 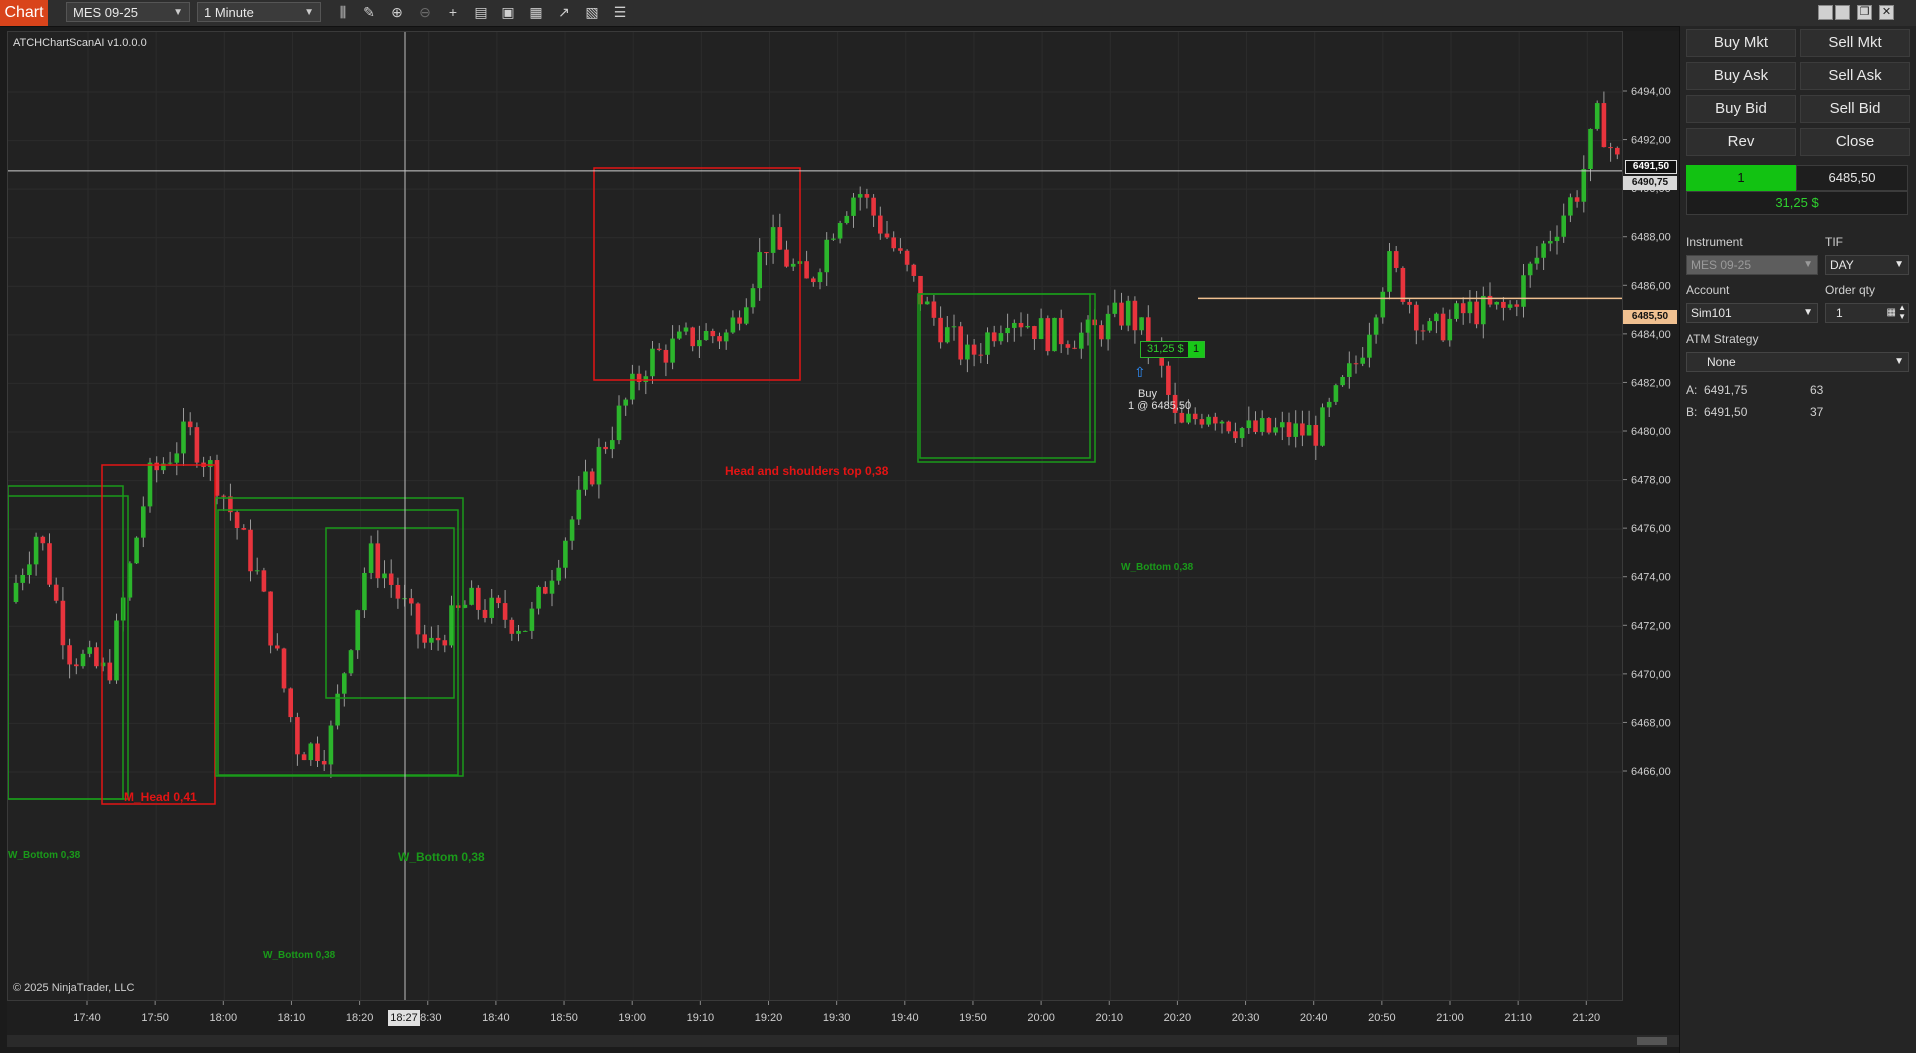 I want to click on time-tick-label: 17:40, so click(x=87, y=1018).